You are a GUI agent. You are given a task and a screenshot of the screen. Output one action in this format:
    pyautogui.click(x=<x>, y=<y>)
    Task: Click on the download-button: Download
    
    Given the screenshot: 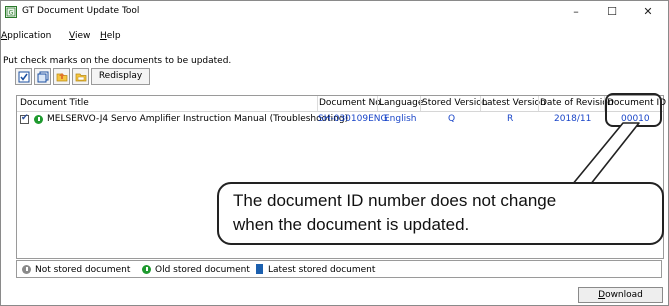 What is the action you would take?
    pyautogui.click(x=620, y=295)
    